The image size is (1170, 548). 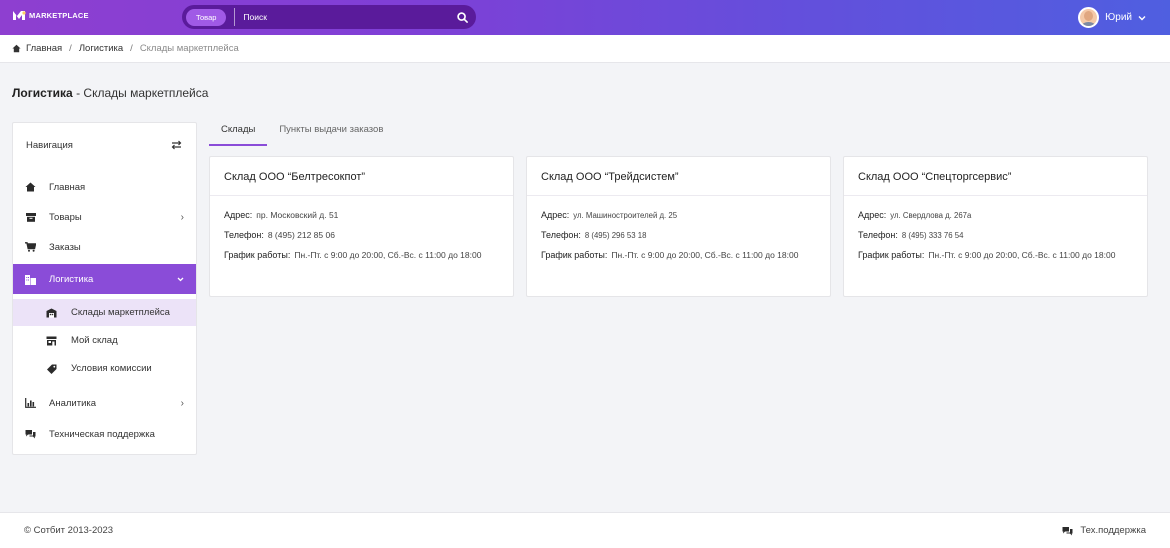 I want to click on phone-value: 8 (495) 212 85 06, so click(x=301, y=235).